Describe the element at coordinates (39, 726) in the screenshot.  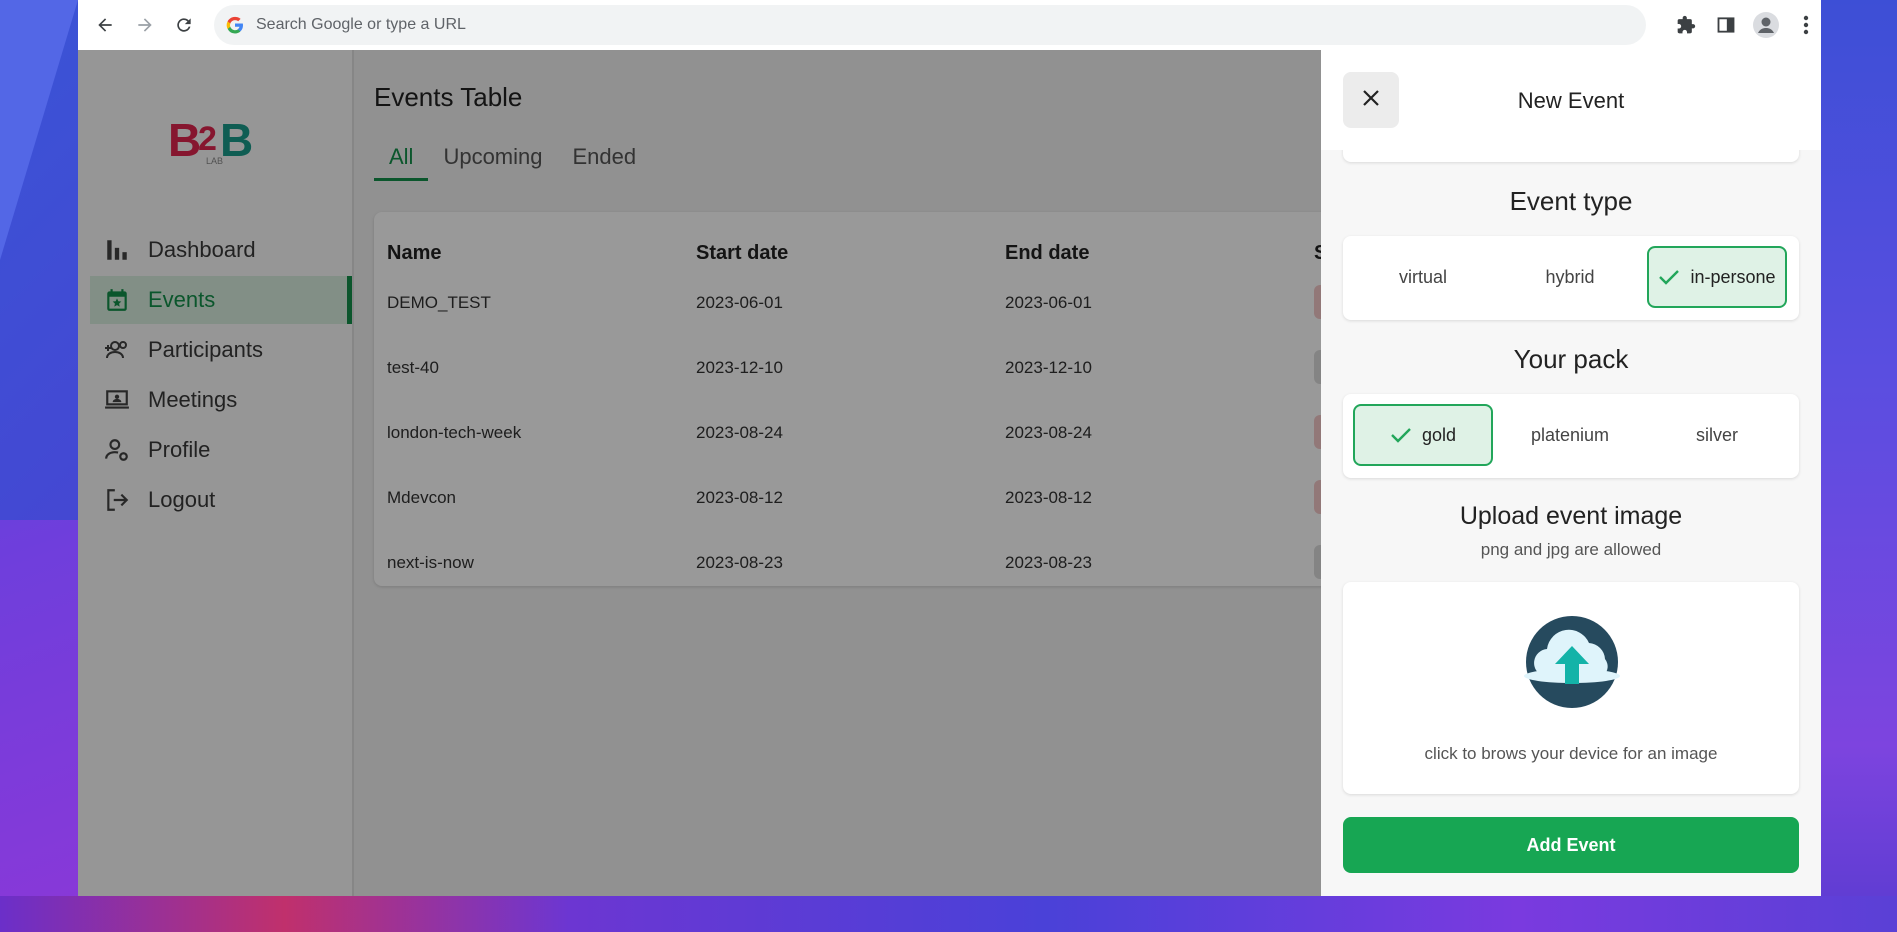
I see `desktop-wallpaper-shape` at that location.